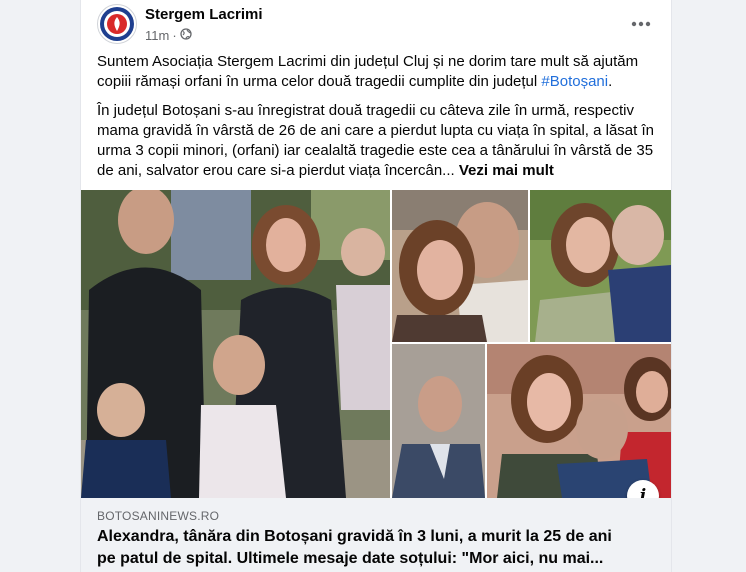 The width and height of the screenshot is (746, 572). Describe the element at coordinates (460, 266) in the screenshot. I see `photo-couple` at that location.